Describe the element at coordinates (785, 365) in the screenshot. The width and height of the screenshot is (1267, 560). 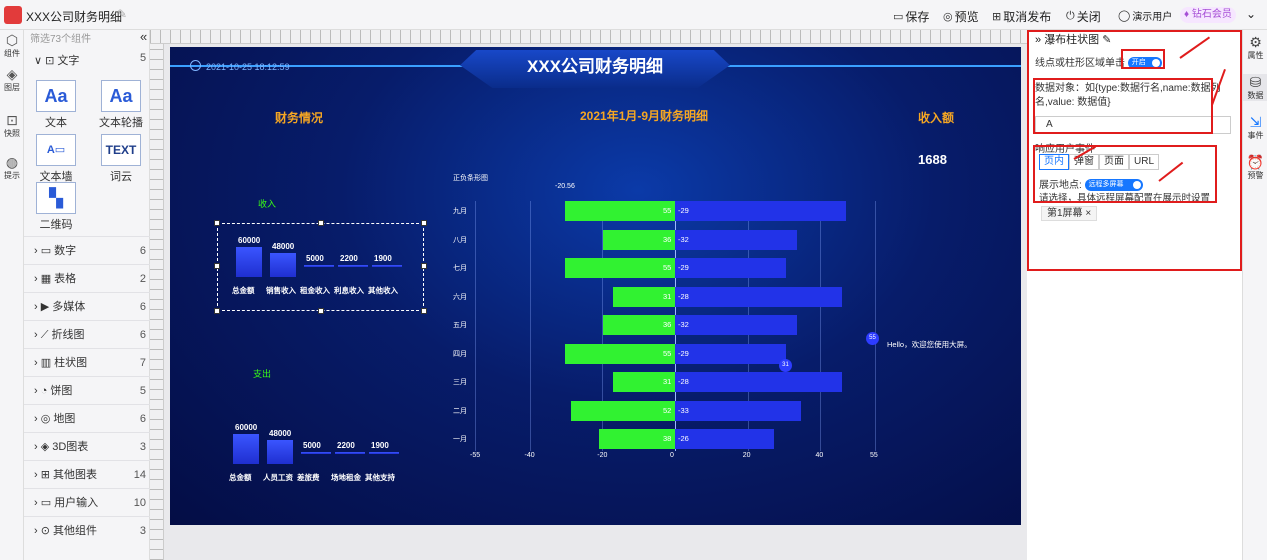
I see `tooltip-dot: 31` at that location.